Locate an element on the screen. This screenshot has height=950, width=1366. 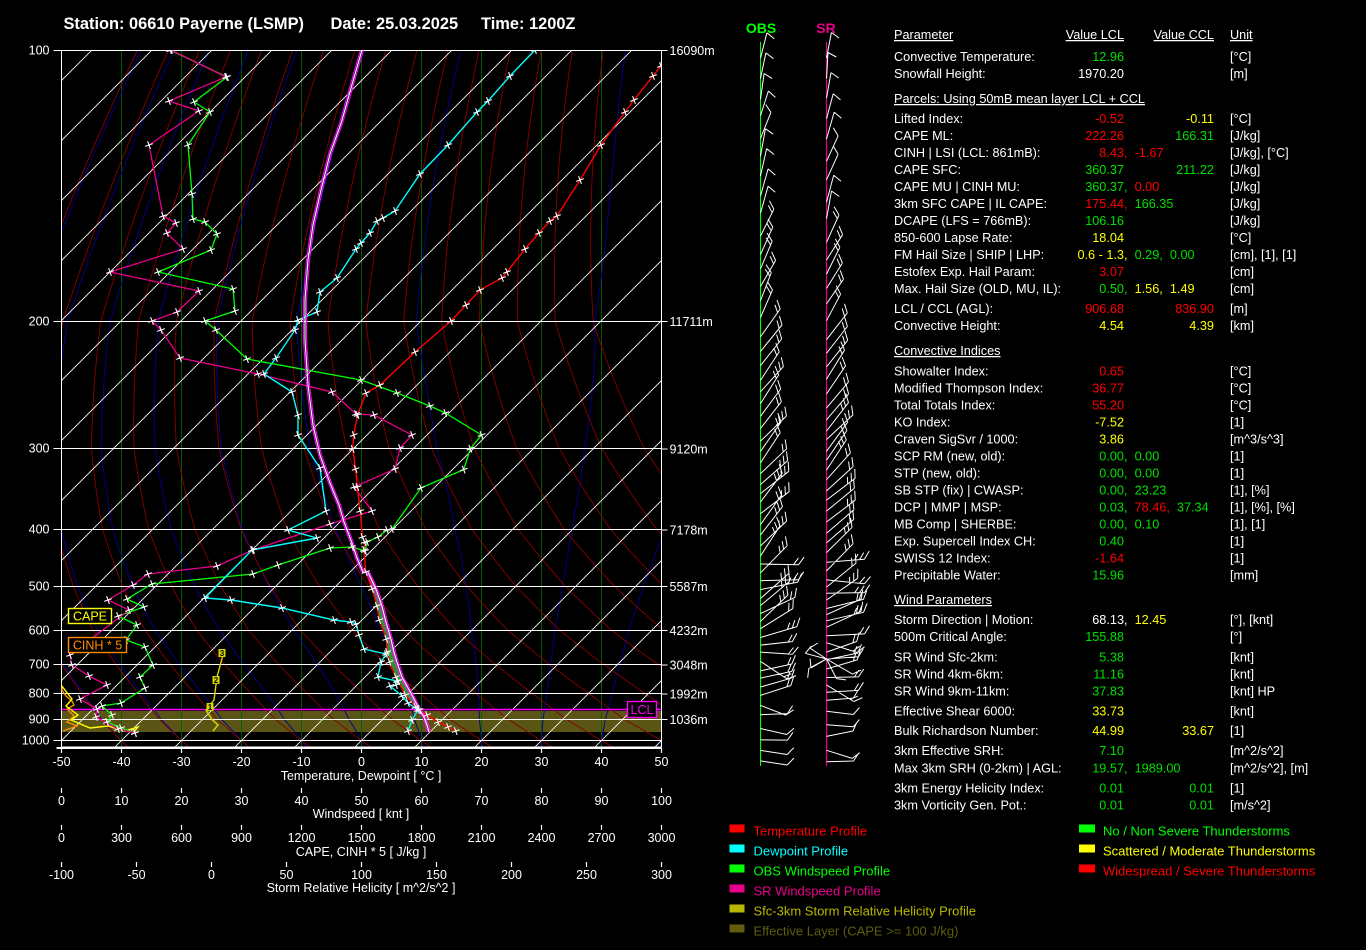
svg-text: SB STP (fix) | CWASP: is located at coordinates (958, 491).